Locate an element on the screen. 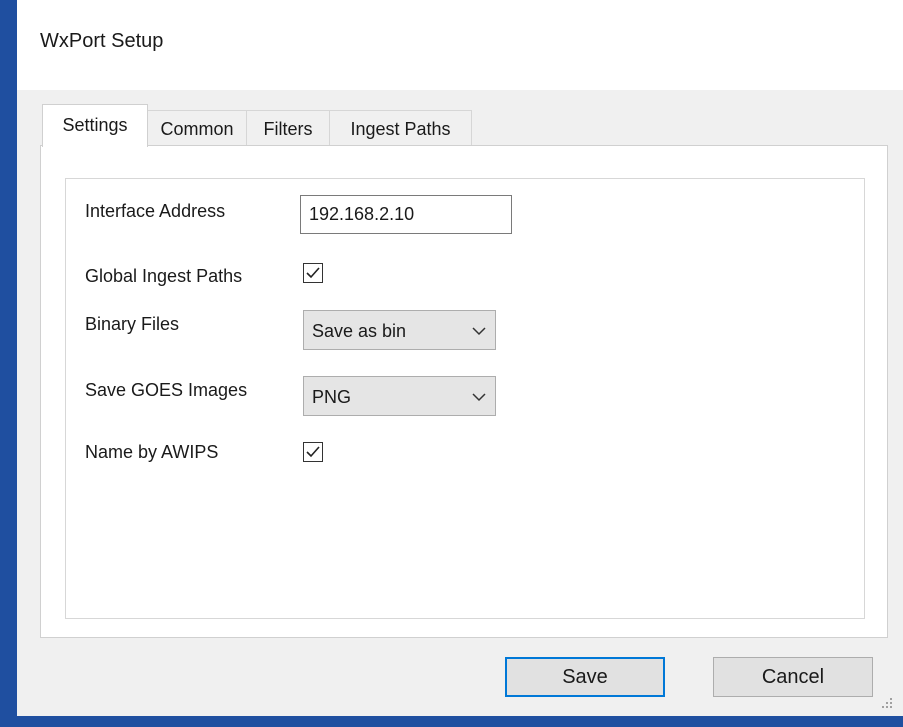 The width and height of the screenshot is (903, 727). window-title: WxPort Setup is located at coordinates (102, 41).